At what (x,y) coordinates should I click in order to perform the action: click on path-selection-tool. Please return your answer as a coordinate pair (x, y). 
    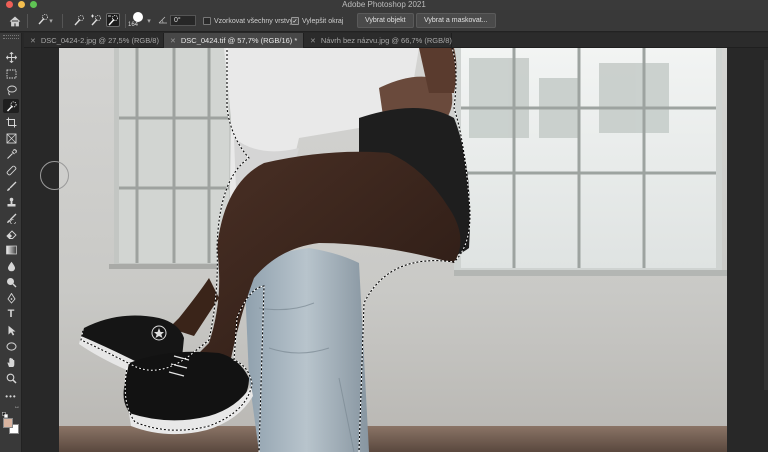
    Looking at the image, I should click on (11, 330).